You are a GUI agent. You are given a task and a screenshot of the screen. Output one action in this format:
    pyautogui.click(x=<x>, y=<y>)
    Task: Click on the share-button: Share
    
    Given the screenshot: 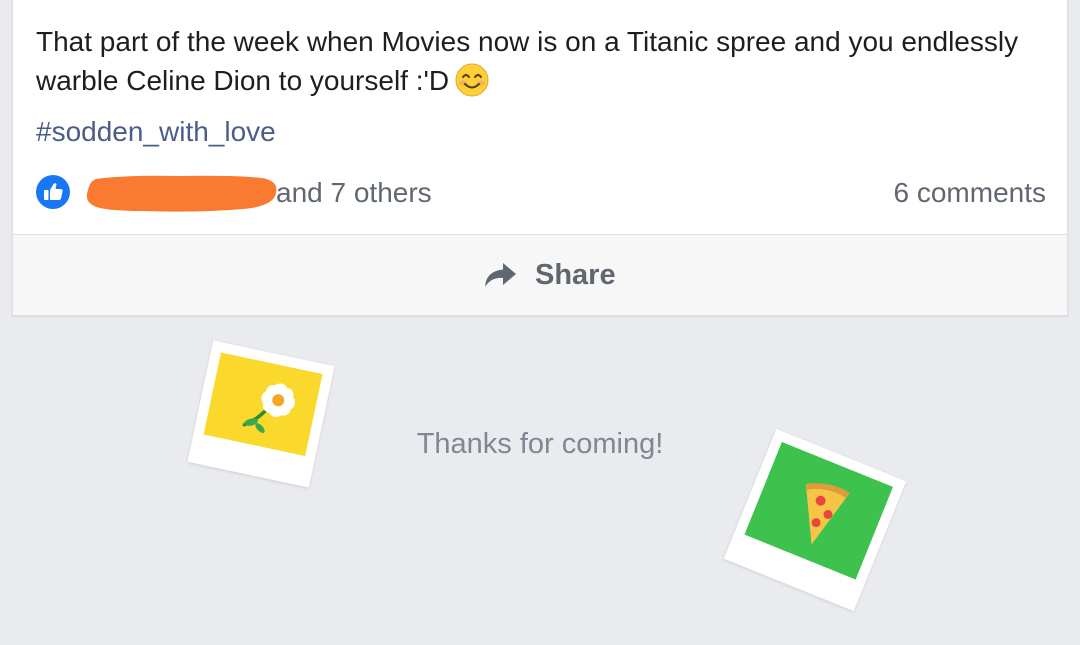 What is the action you would take?
    pyautogui.click(x=549, y=275)
    